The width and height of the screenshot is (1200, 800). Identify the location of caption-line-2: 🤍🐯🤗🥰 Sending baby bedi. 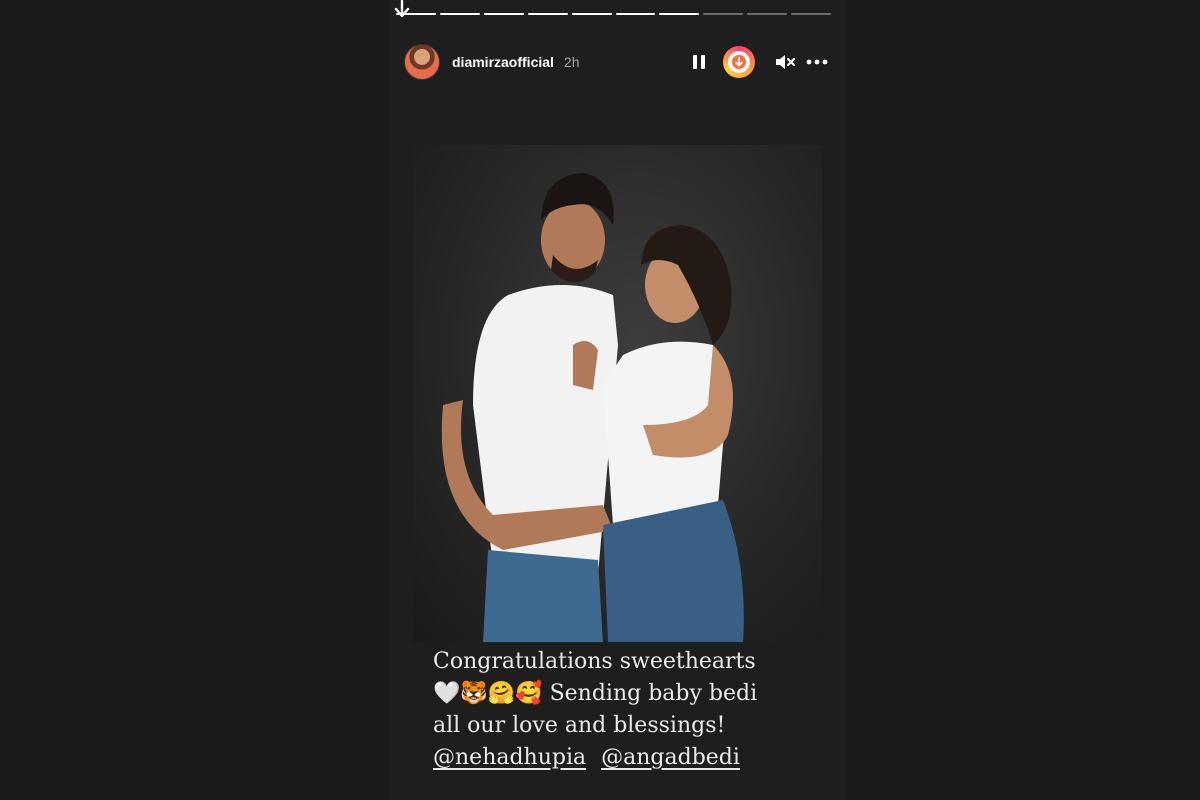
(606, 694).